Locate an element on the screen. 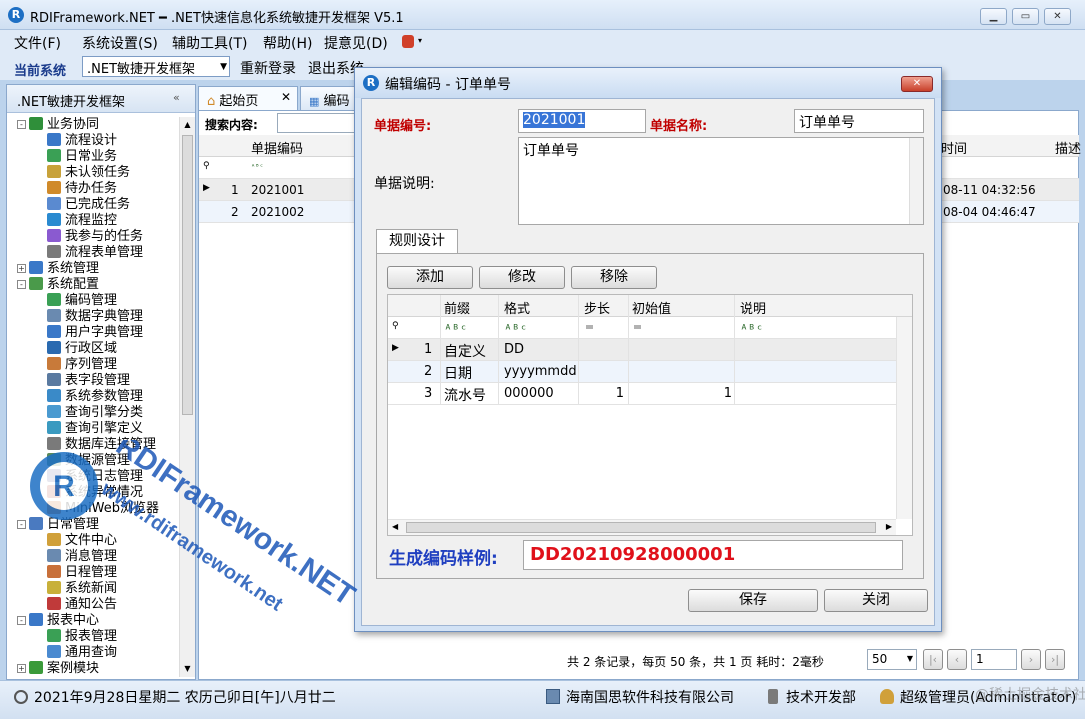  tree-item: MiniWeb浏览器 is located at coordinates (103, 509).